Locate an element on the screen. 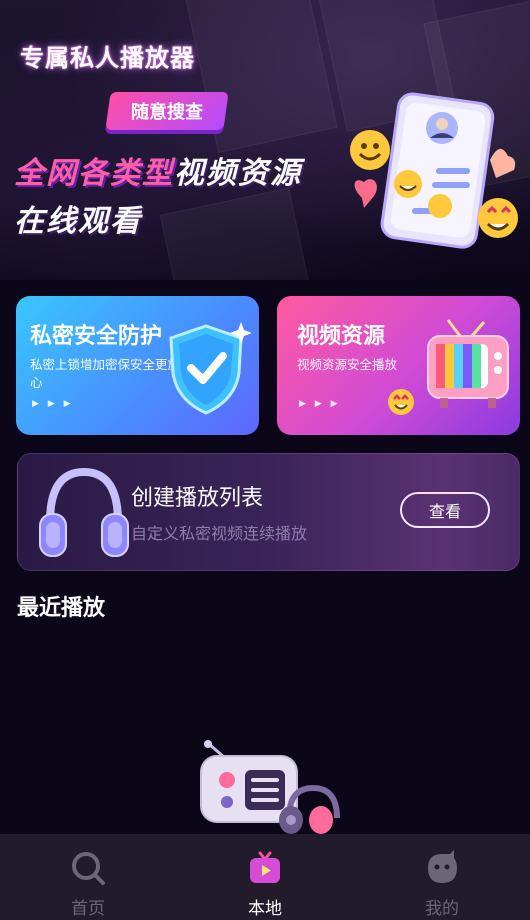 This screenshot has height=920, width=530. banner-headline: 全网各类型视频资源 is located at coordinates (158, 170).